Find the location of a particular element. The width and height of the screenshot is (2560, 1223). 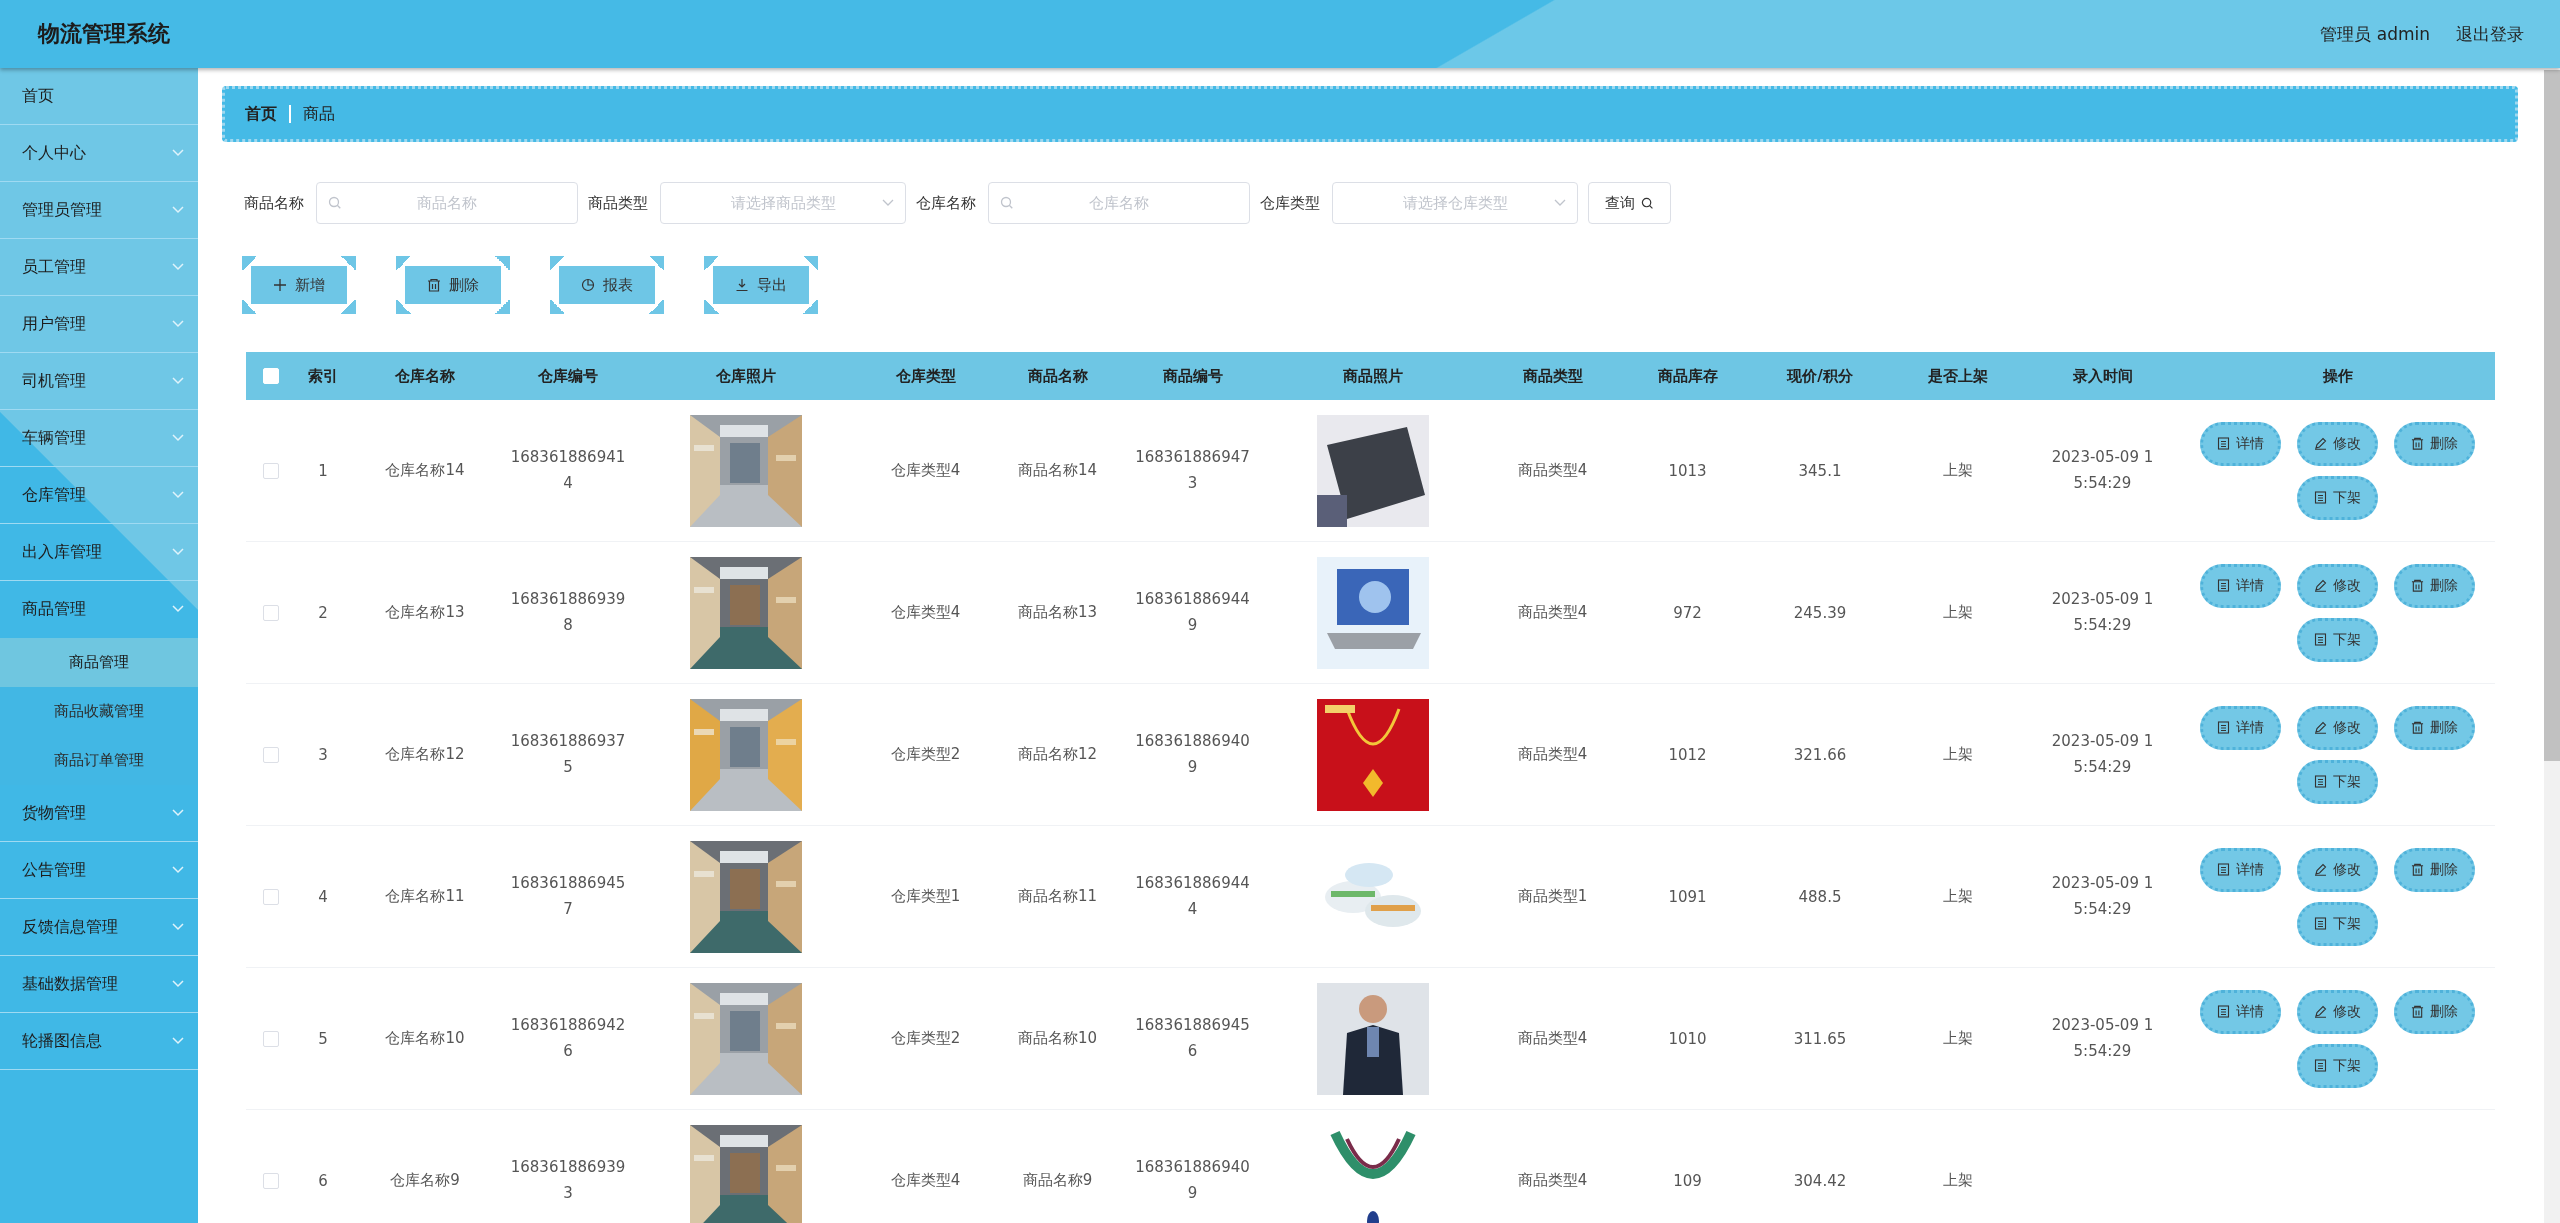

sidebar-item: 管理员管理 is located at coordinates (99, 210).